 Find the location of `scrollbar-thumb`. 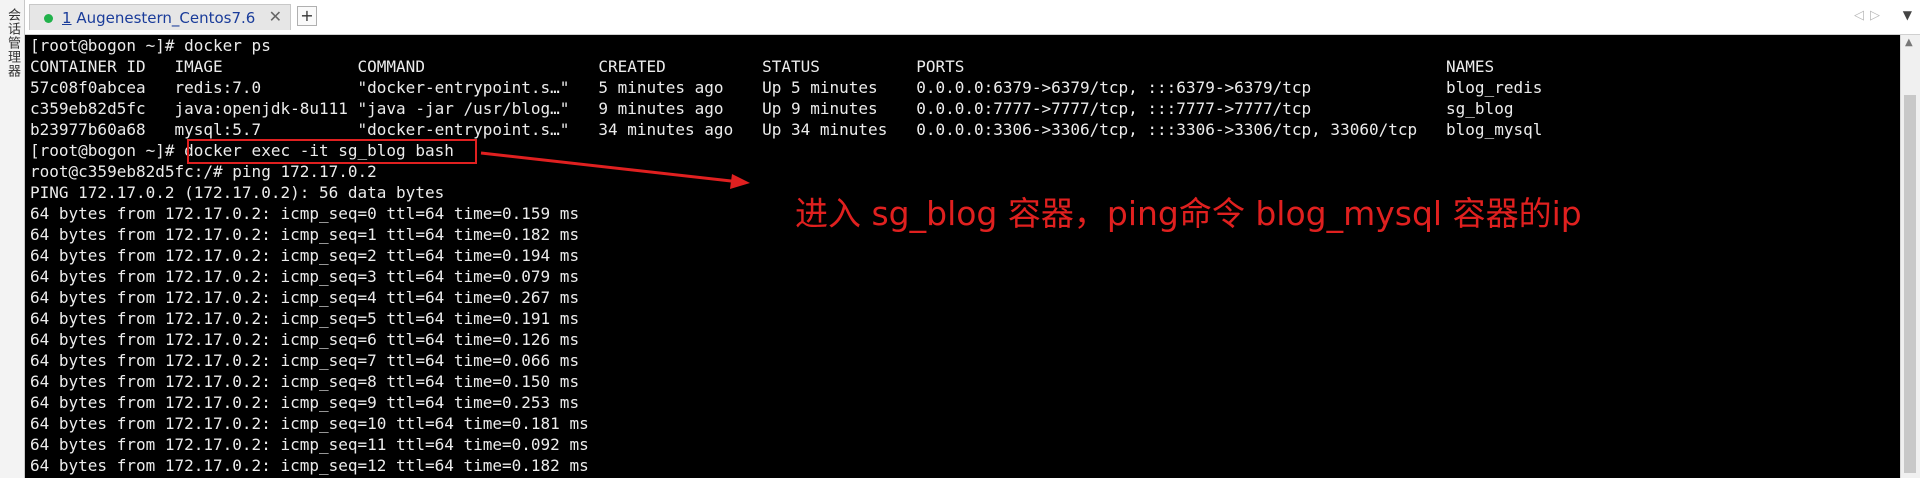

scrollbar-thumb is located at coordinates (1910, 284).